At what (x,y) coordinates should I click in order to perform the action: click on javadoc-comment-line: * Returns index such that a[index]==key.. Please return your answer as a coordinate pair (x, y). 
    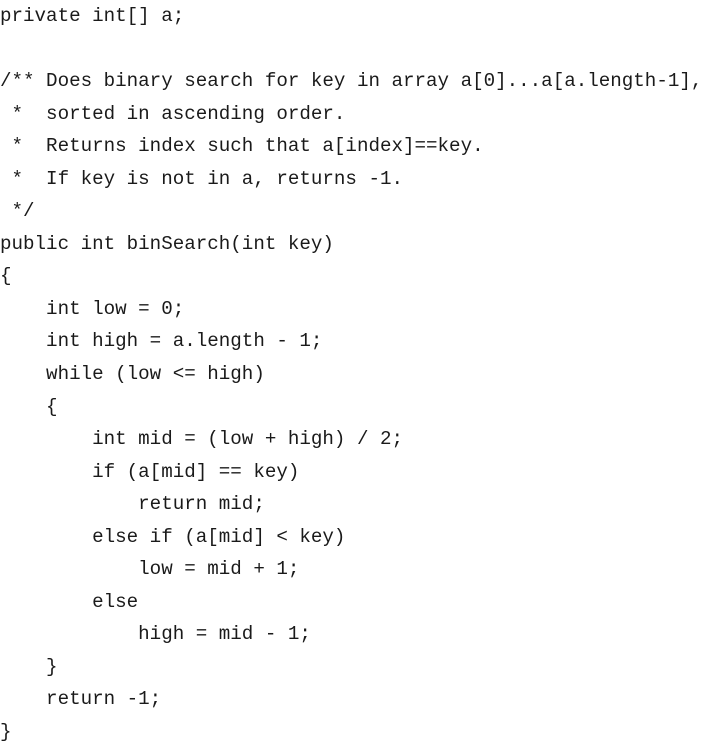
    Looking at the image, I should click on (242, 146).